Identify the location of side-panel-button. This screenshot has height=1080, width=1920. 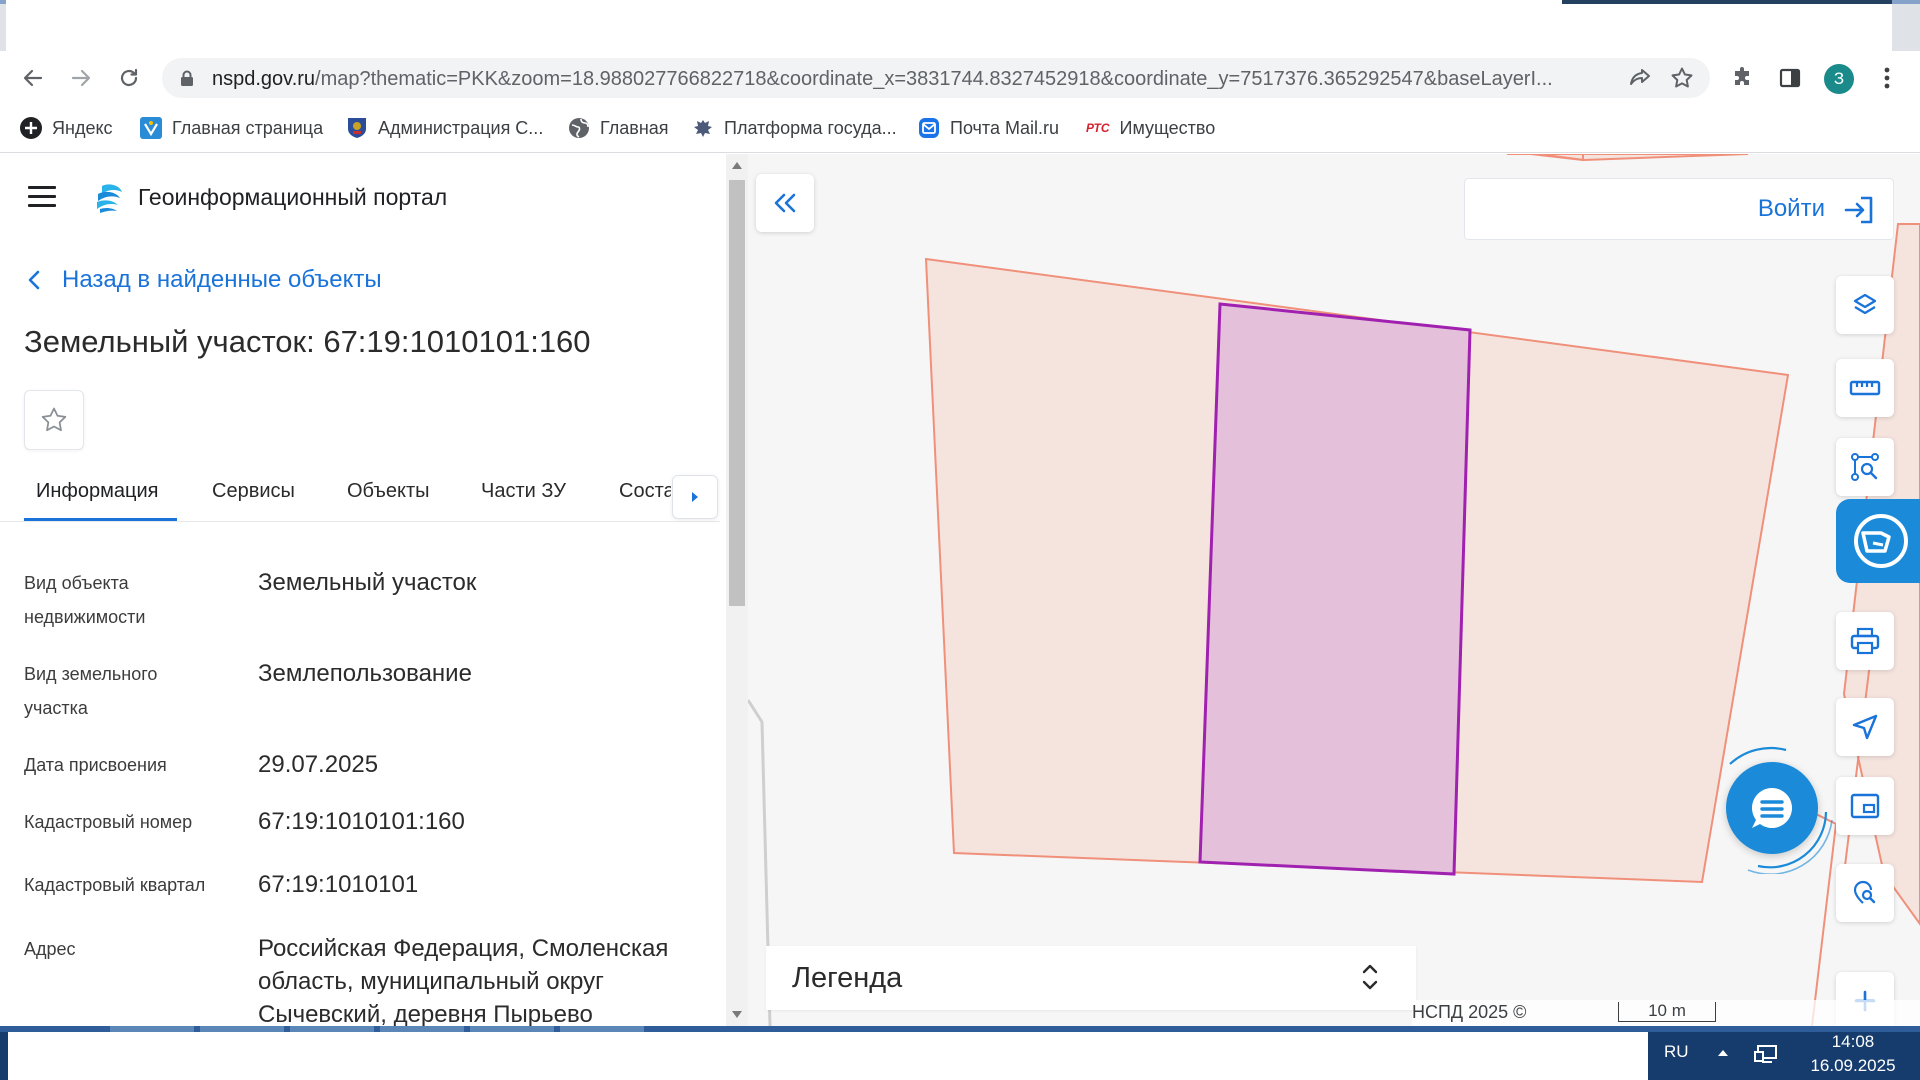
(1790, 78).